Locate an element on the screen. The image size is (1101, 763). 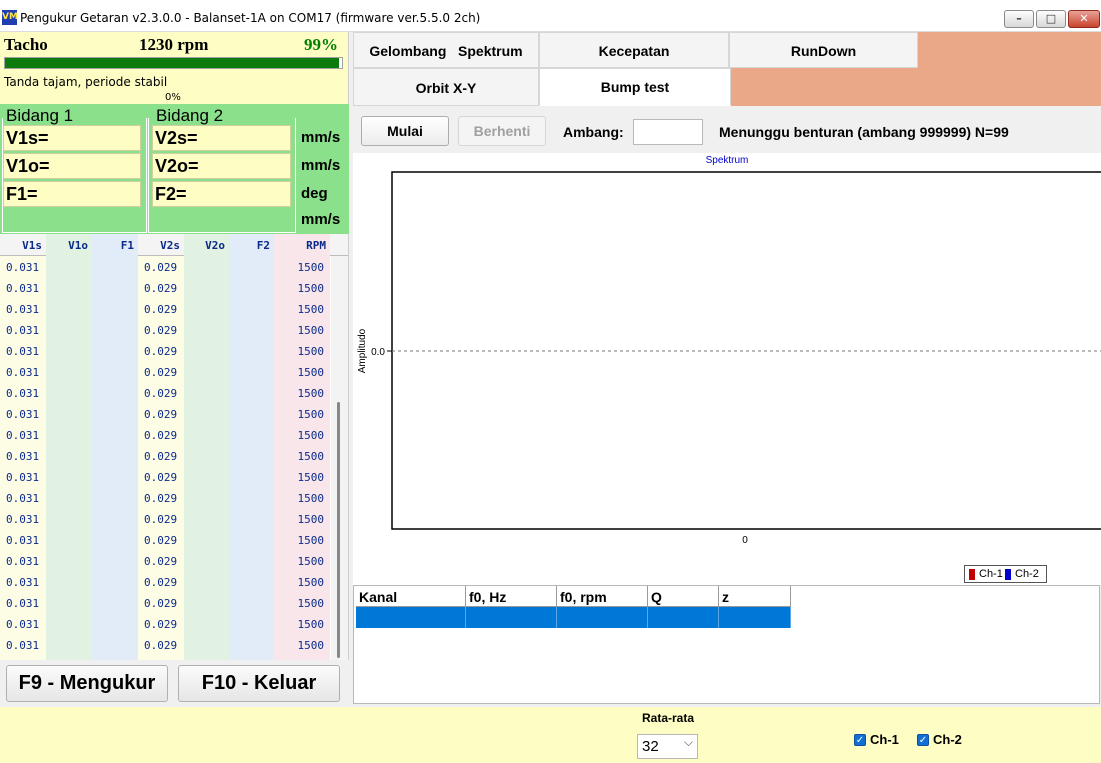
column-header: F2 is located at coordinates (251, 245).